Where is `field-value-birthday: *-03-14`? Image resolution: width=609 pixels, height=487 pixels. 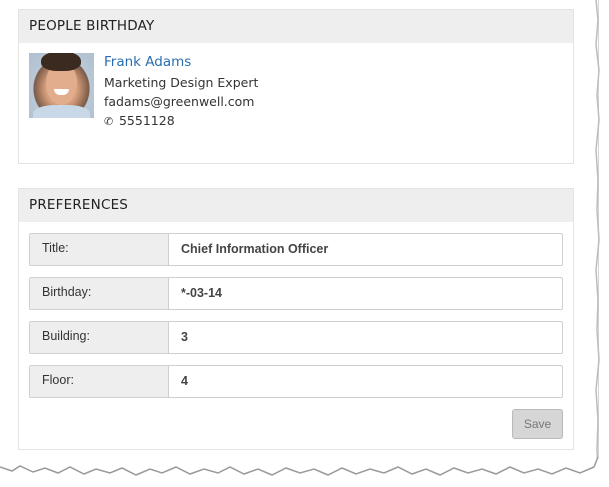
field-value-birthday: *-03-14 is located at coordinates (201, 293).